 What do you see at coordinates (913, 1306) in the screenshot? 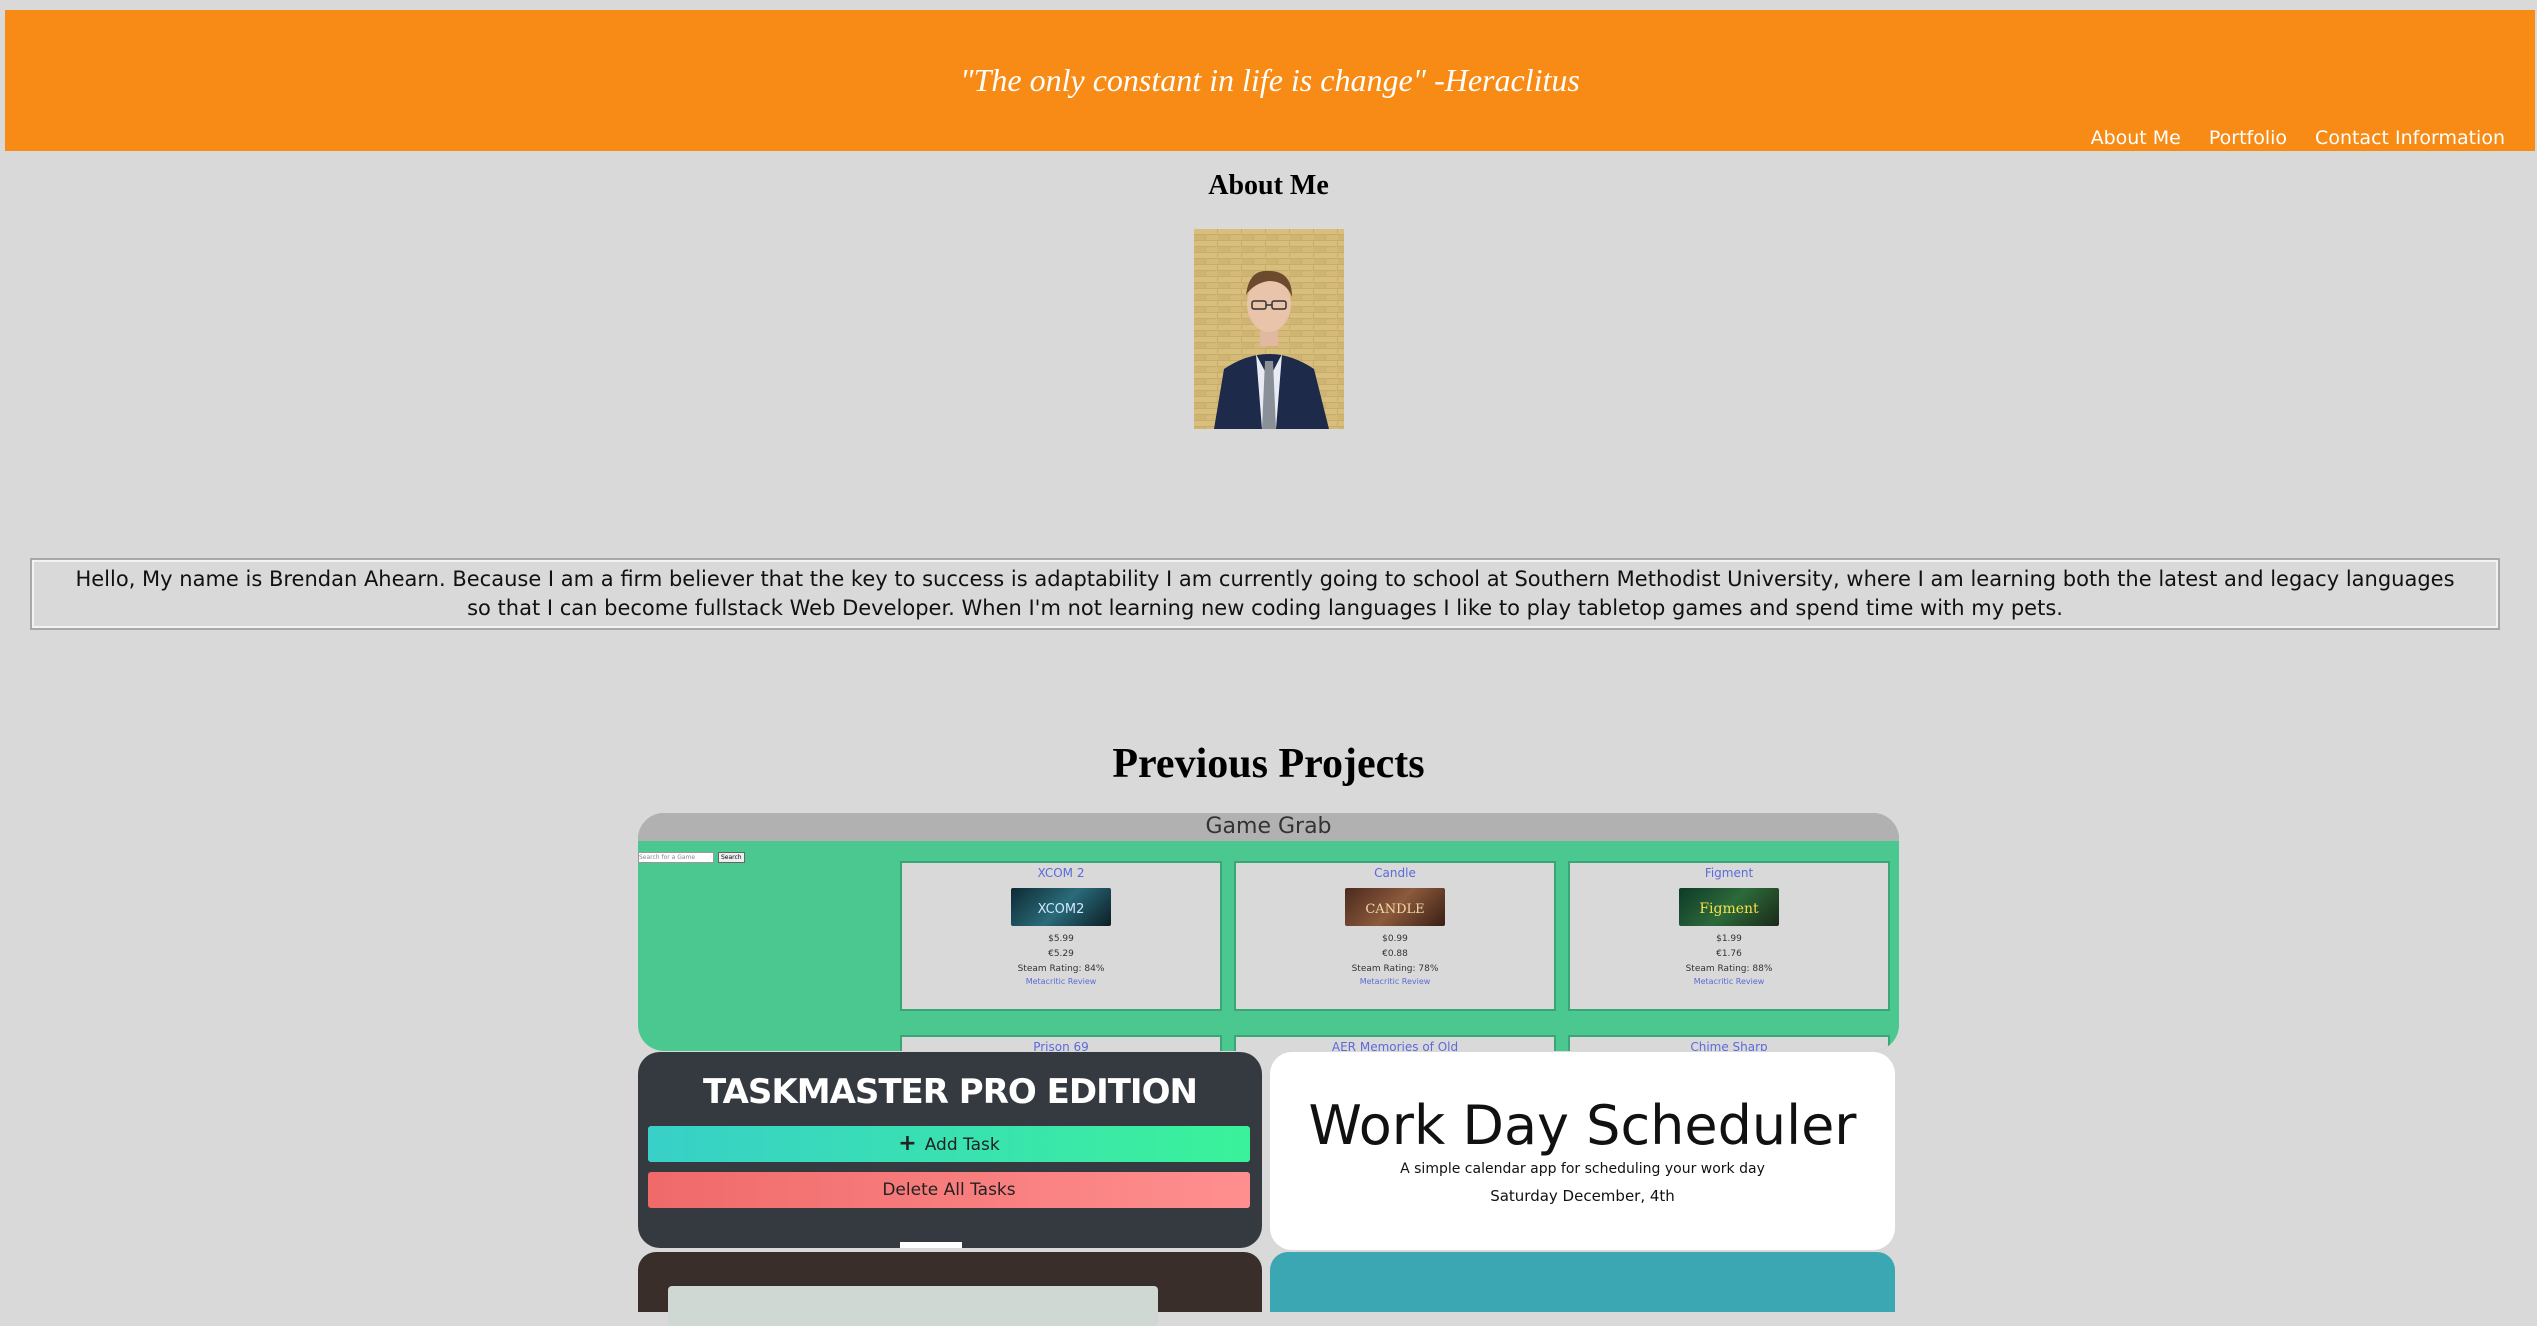
I see `project-preview` at bounding box center [913, 1306].